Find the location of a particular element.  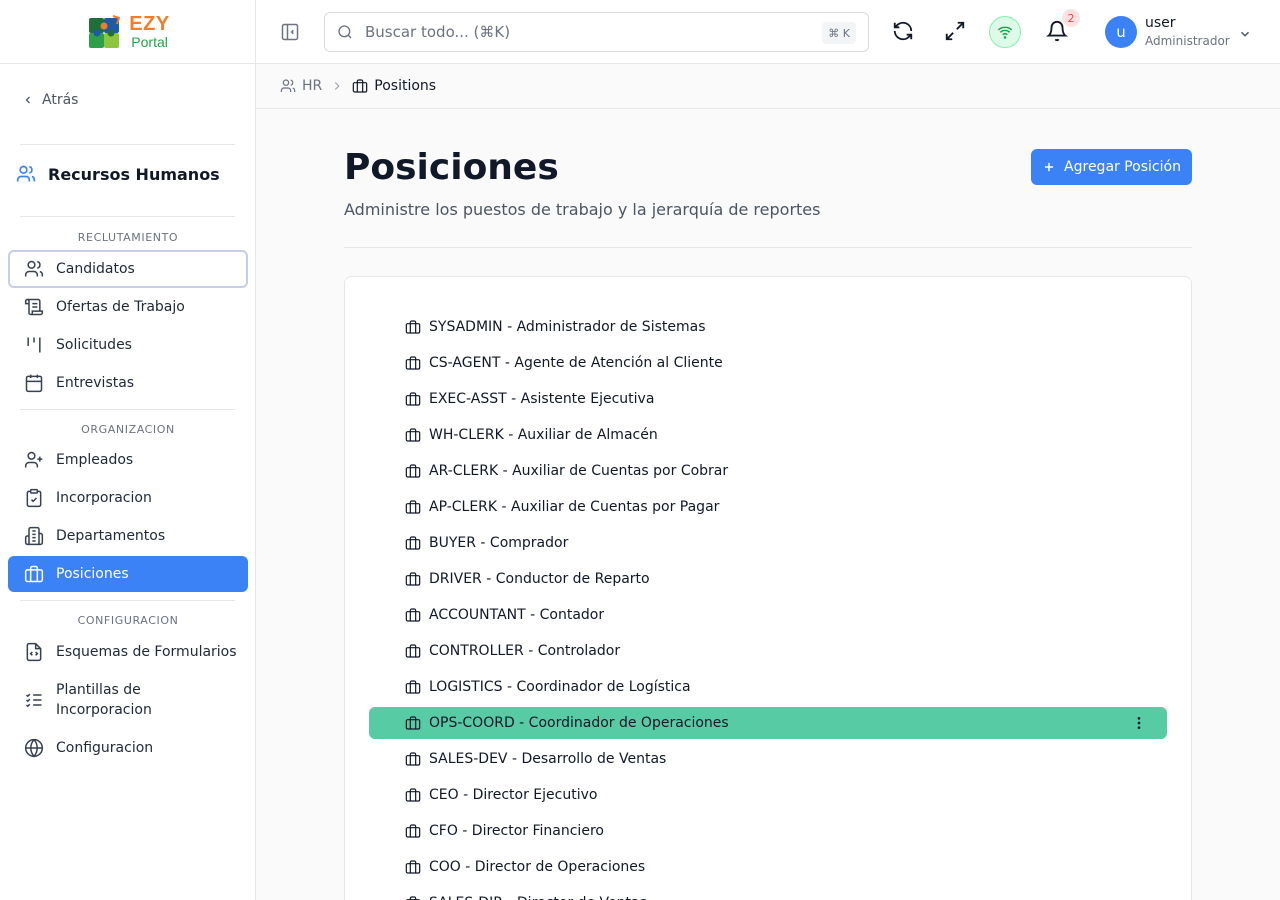

sidebar-item-esquemas: Esquemas de Formularios is located at coordinates (128, 652).